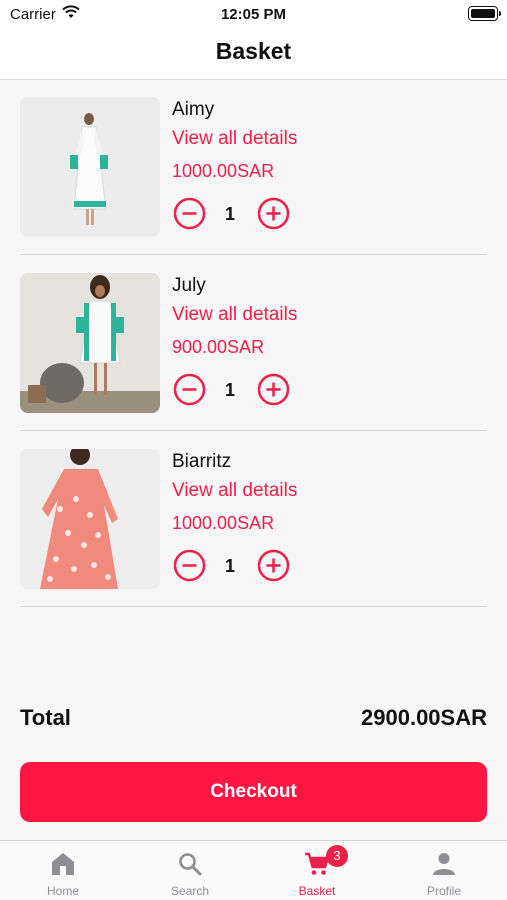 The image size is (507, 900). I want to click on tab-label: Profile, so click(443, 891).